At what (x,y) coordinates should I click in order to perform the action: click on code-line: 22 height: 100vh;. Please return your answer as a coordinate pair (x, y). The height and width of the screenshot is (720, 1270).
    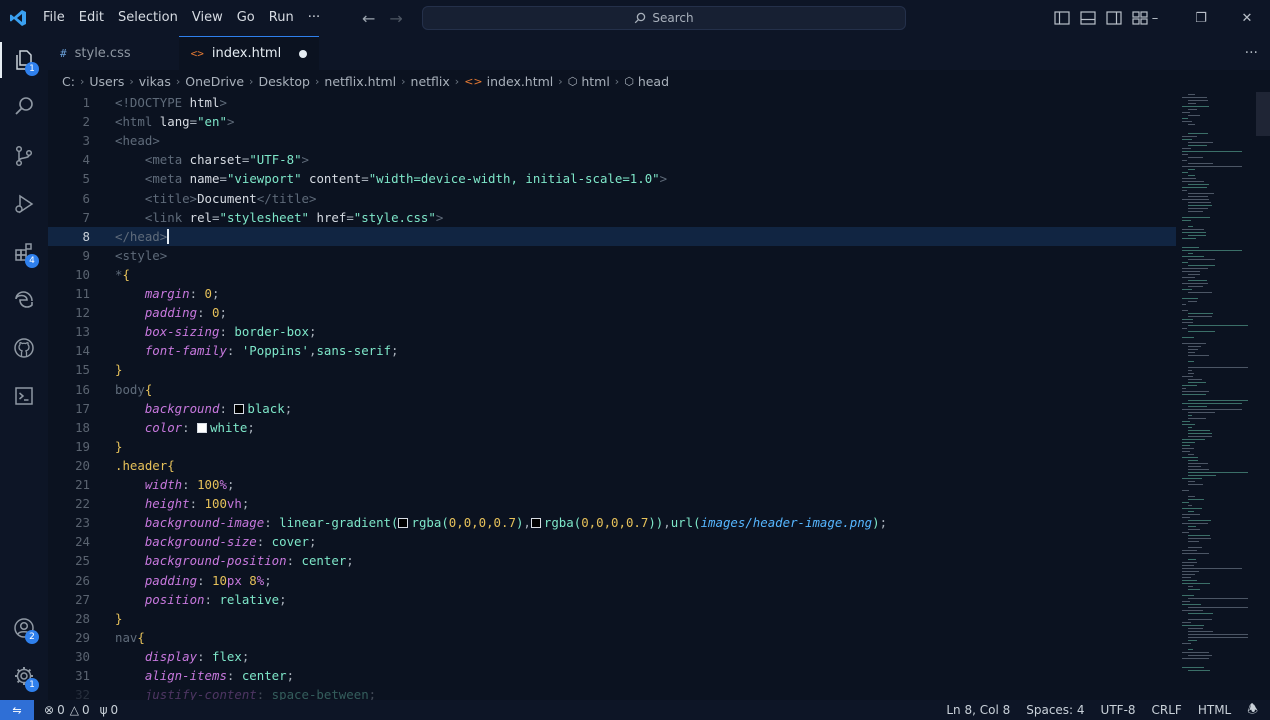
    Looking at the image, I should click on (612, 503).